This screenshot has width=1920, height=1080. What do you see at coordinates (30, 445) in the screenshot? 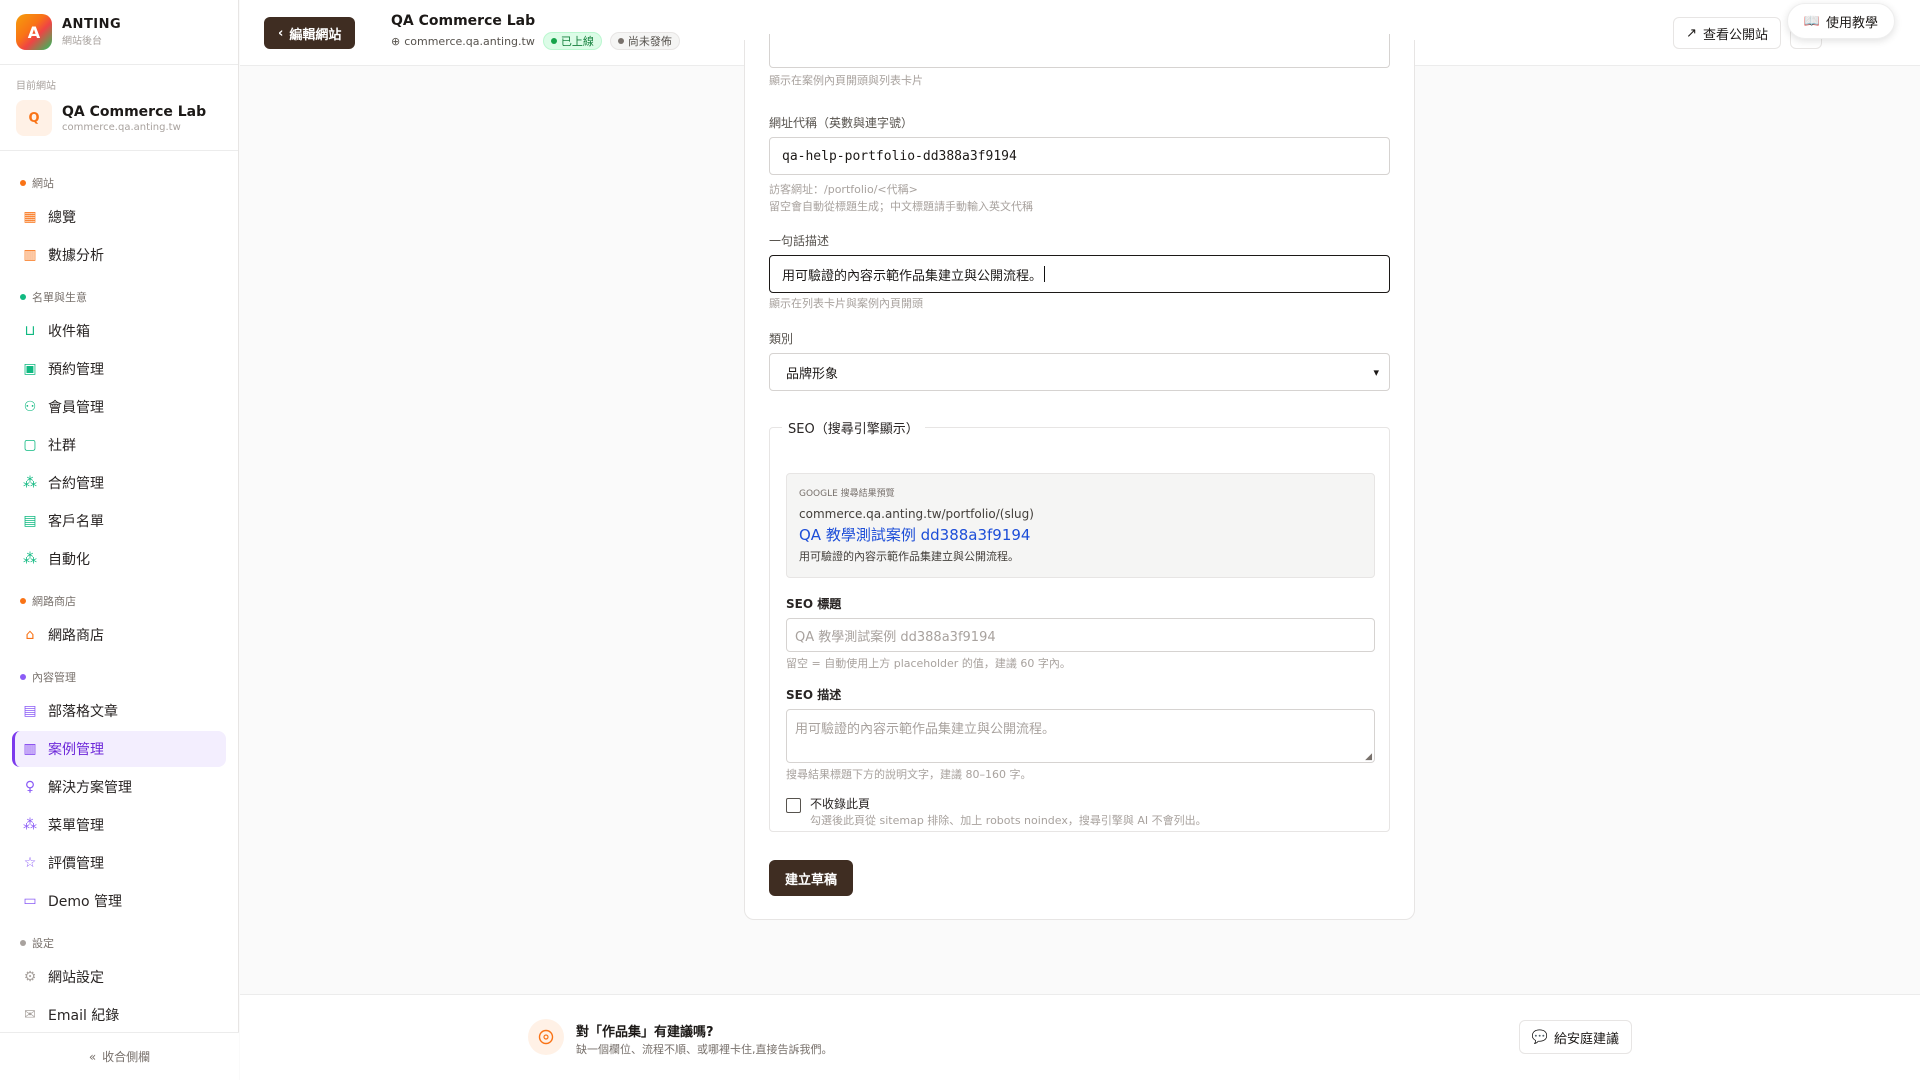
I see `chat-icon: ▢` at bounding box center [30, 445].